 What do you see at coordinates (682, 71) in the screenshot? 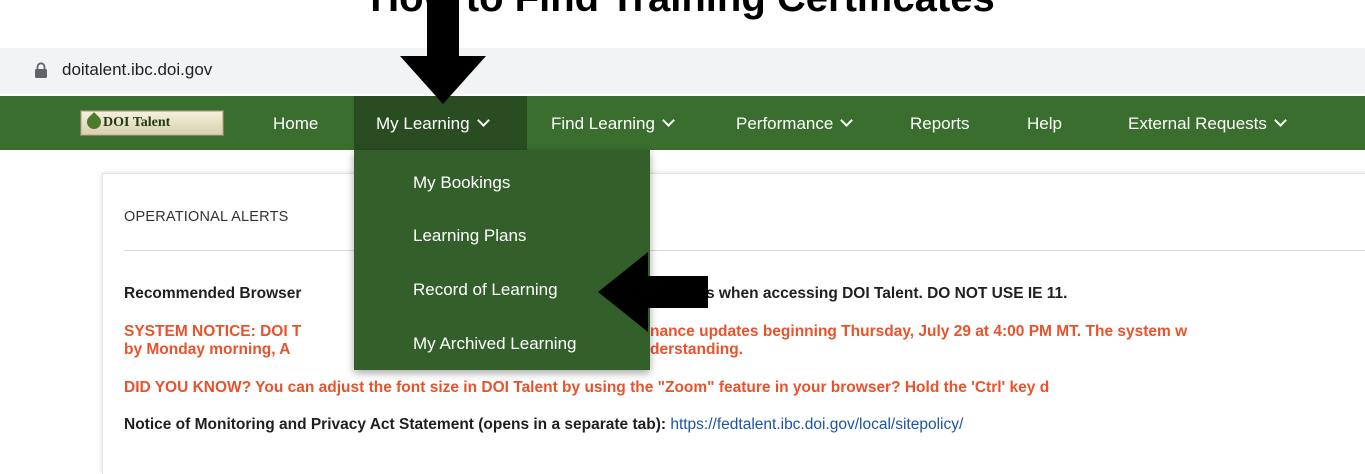
I see `browser-address-bar: doitalent.ibc.doi.gov` at bounding box center [682, 71].